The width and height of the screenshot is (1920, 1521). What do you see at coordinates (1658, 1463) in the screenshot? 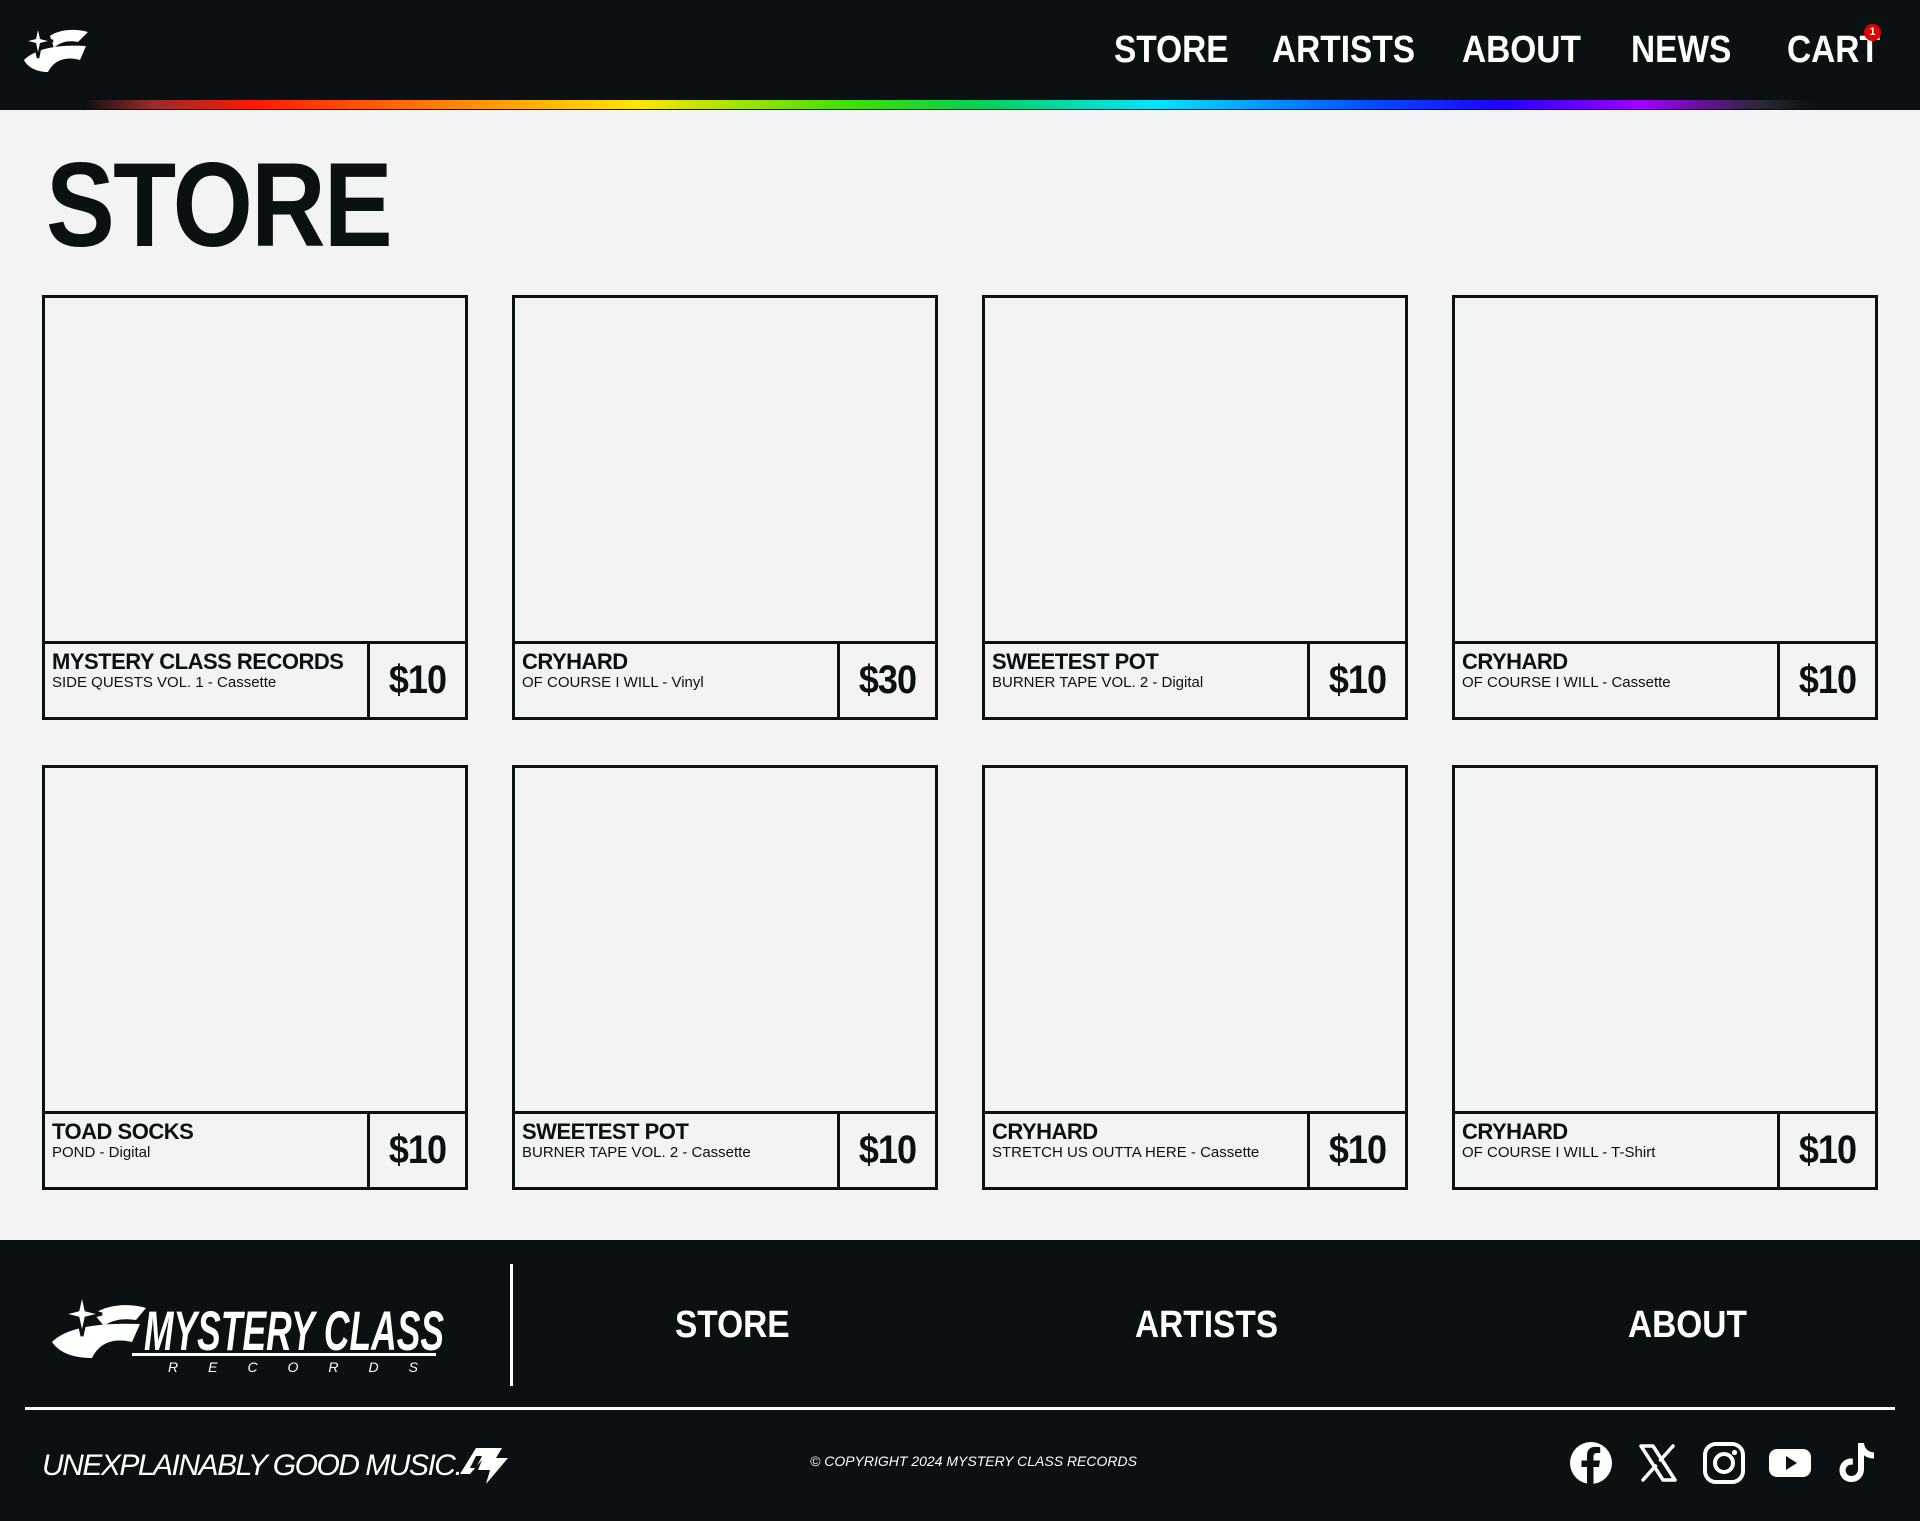
I see `x-icon` at bounding box center [1658, 1463].